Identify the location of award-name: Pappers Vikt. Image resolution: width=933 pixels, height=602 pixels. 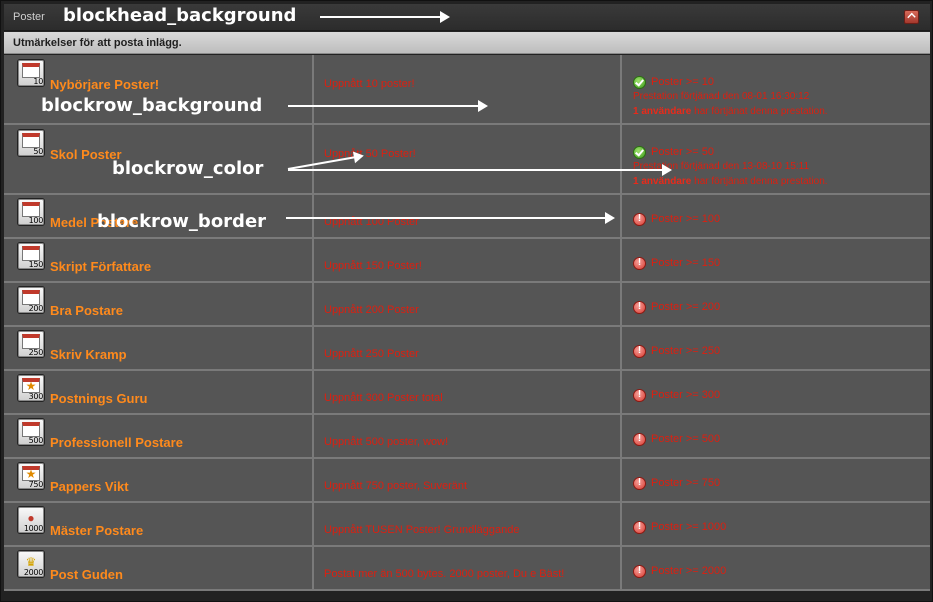
(89, 486).